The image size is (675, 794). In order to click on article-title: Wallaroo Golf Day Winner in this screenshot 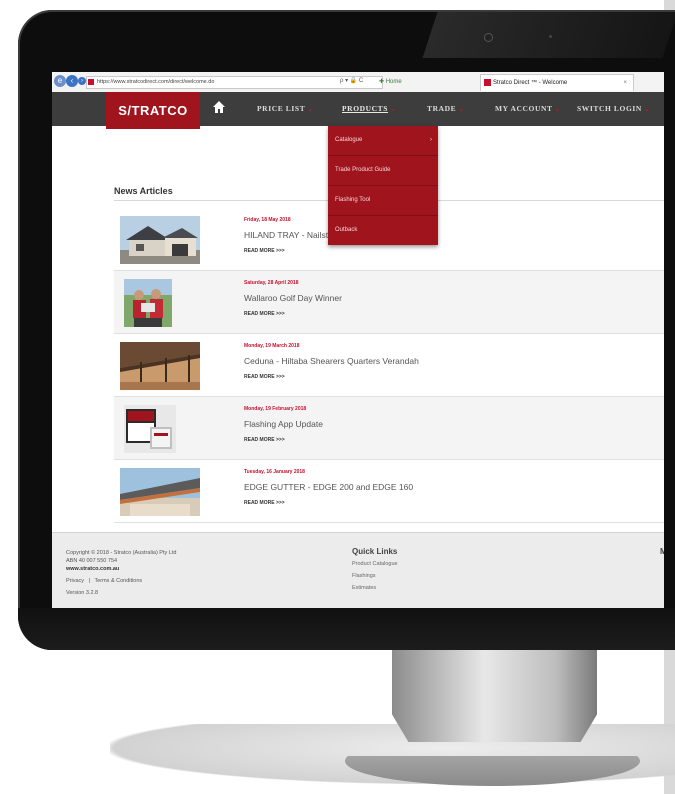, I will do `click(293, 298)`.